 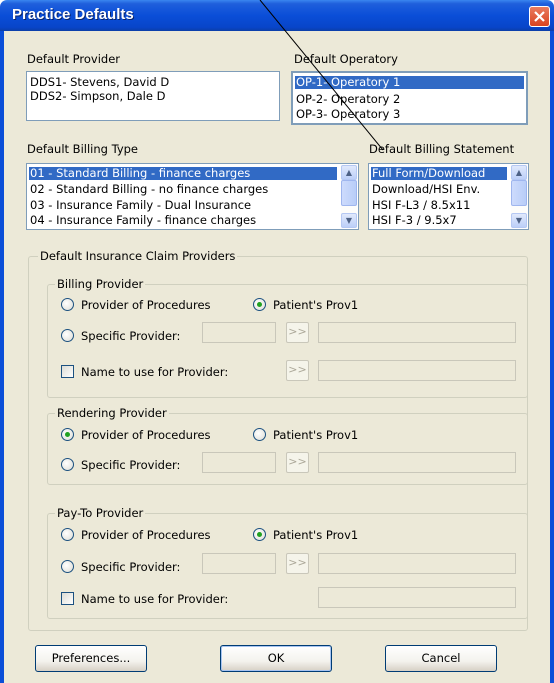 I want to click on pay-to-patients-prov1-radio, so click(x=259, y=534).